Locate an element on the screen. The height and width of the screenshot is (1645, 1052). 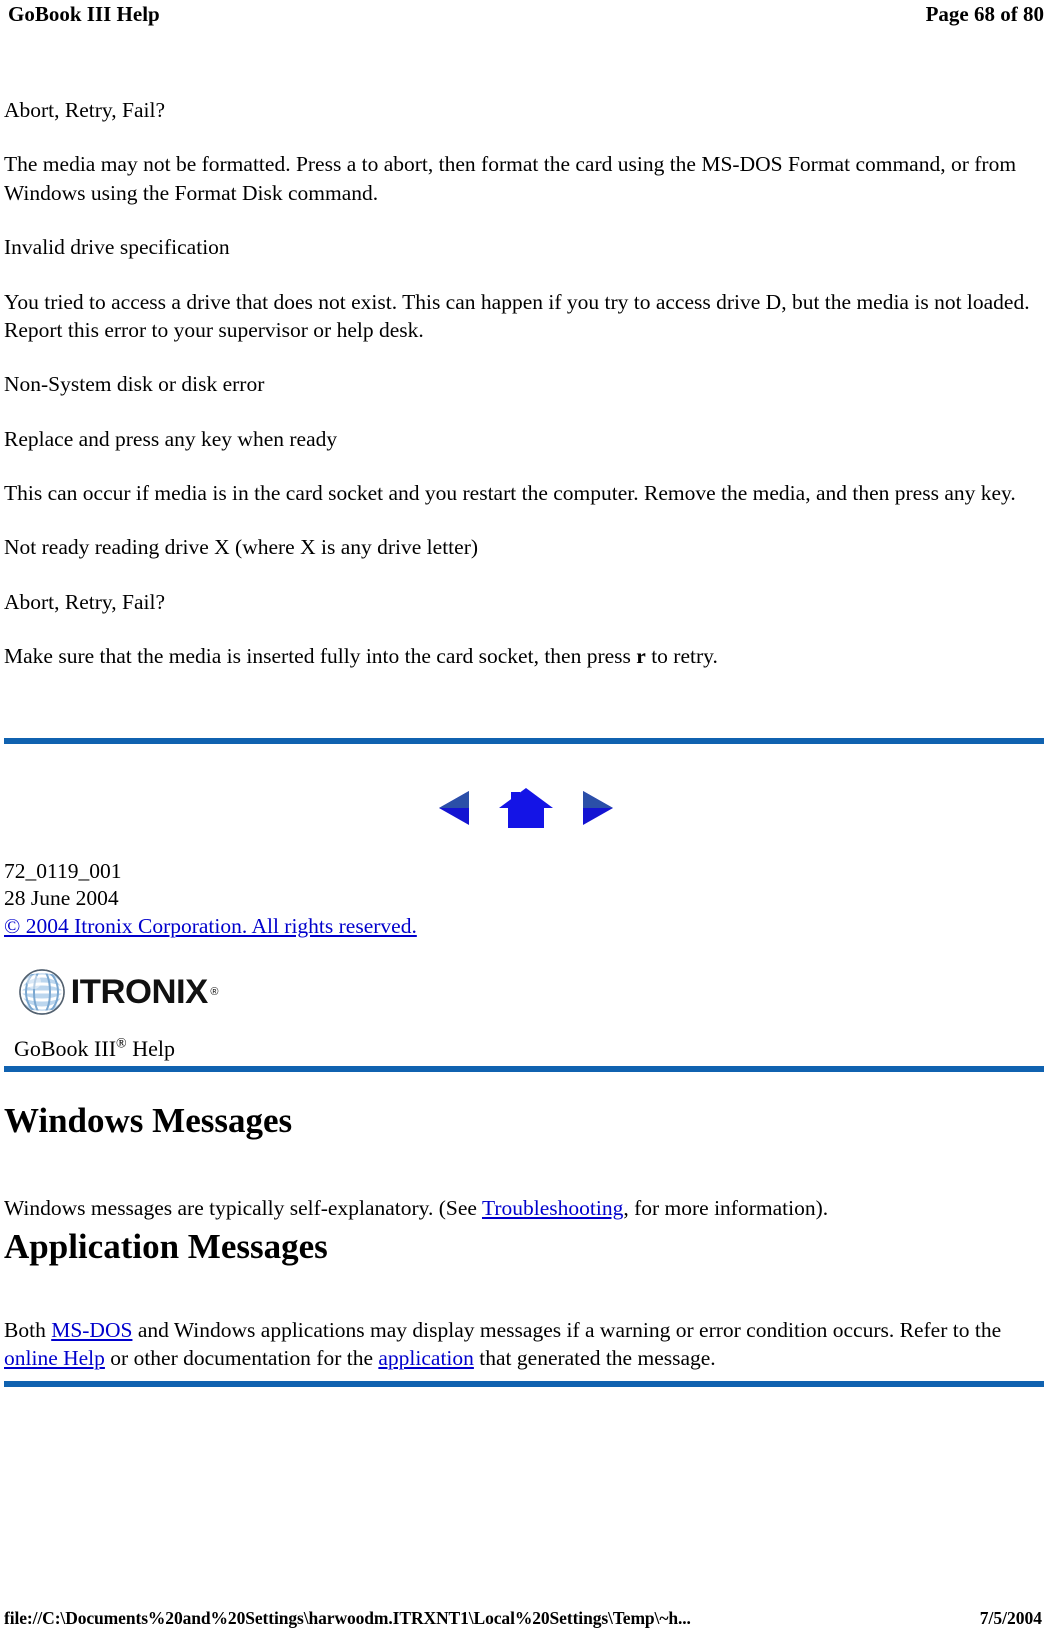
document-header: GoBook III Help Page 68 of 80 is located at coordinates (526, 17).